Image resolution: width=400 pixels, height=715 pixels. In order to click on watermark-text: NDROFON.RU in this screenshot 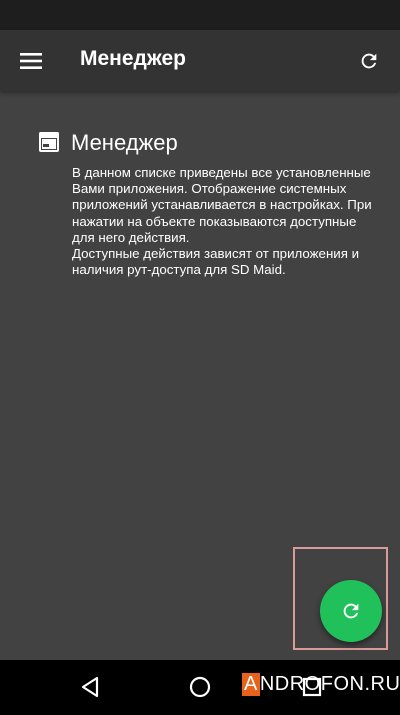, I will do `click(329, 683)`.